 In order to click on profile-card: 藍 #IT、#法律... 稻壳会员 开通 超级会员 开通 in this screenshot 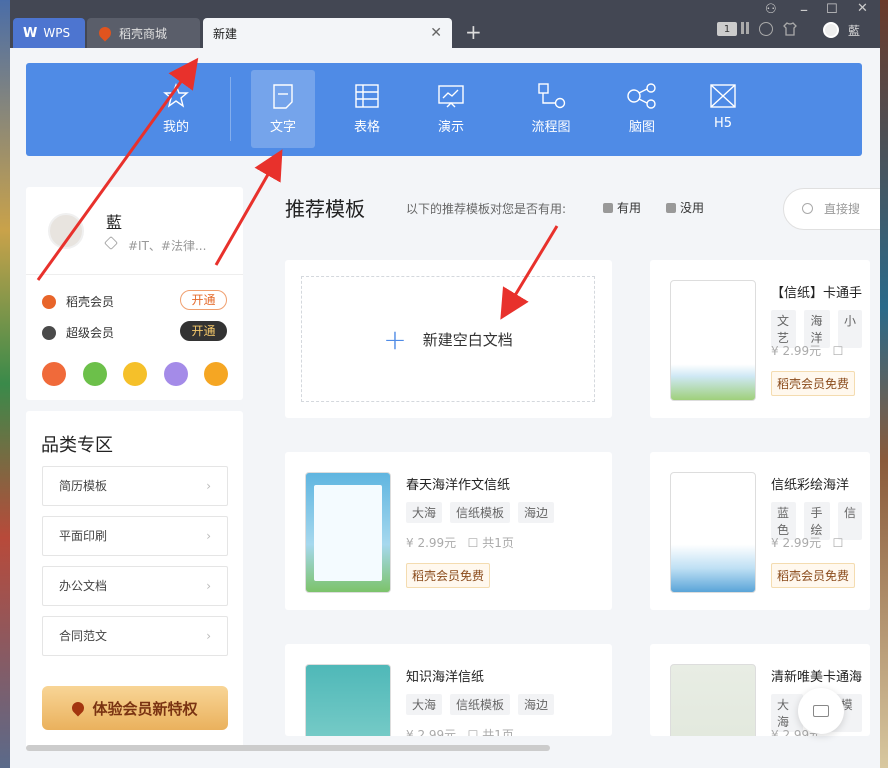, I will do `click(134, 293)`.